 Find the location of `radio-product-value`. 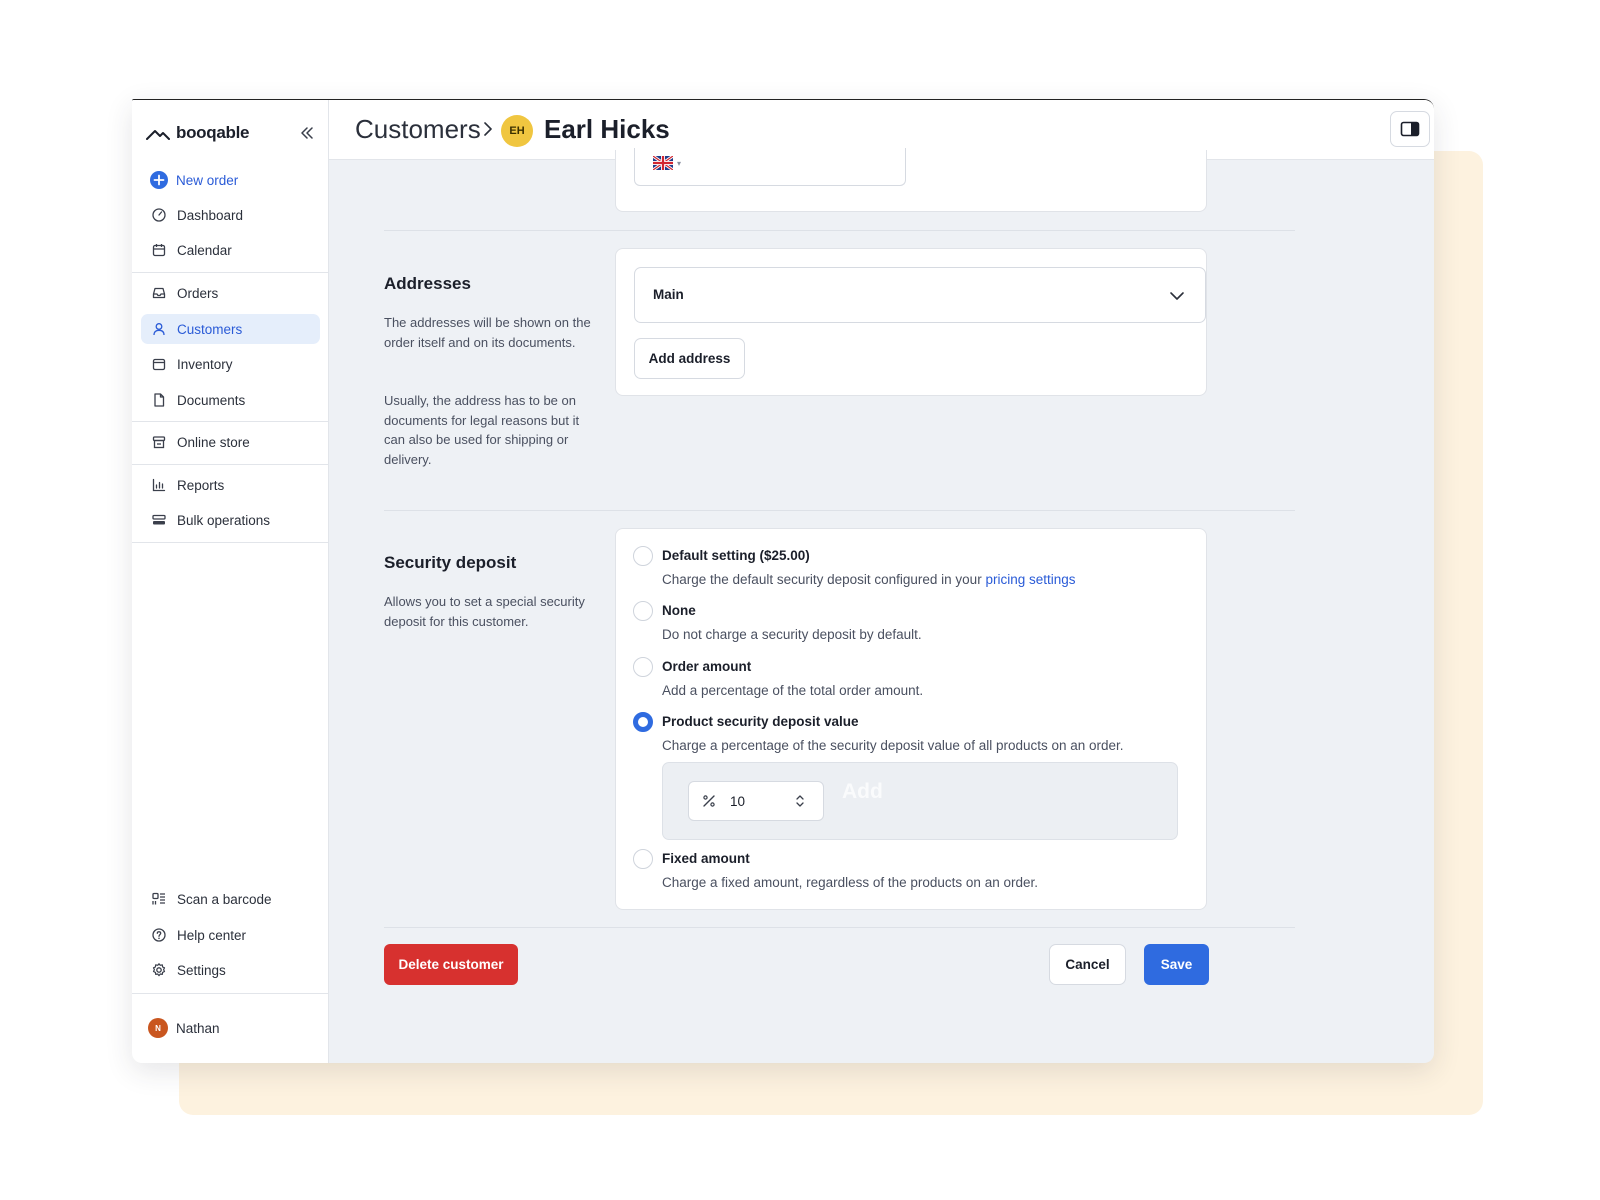

radio-product-value is located at coordinates (643, 722).